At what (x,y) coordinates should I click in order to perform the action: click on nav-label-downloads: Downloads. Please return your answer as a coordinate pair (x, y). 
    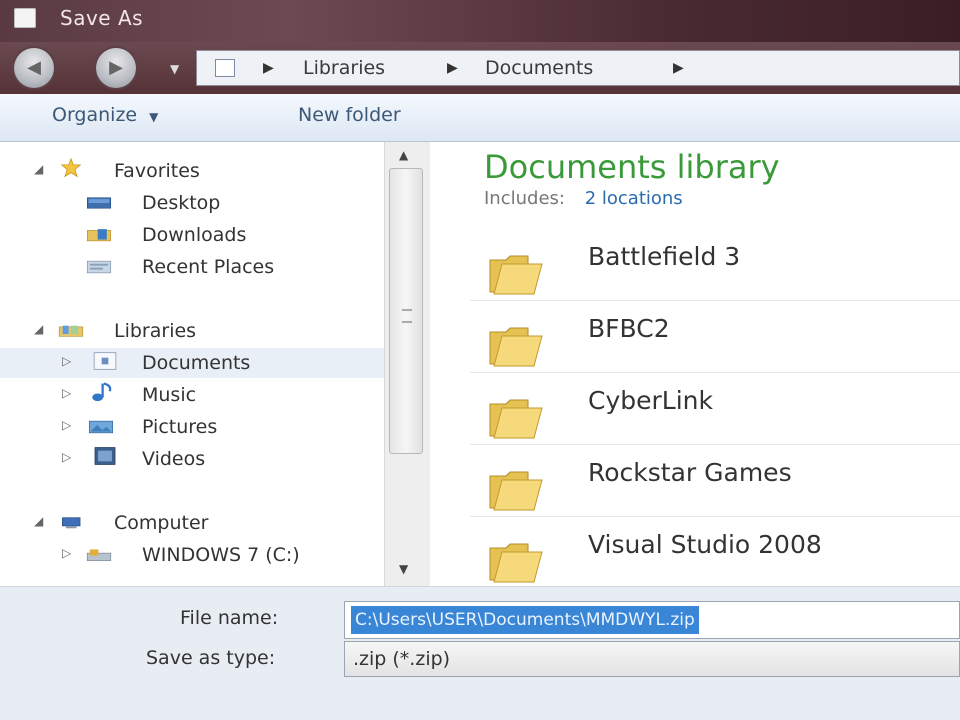
    Looking at the image, I should click on (194, 235).